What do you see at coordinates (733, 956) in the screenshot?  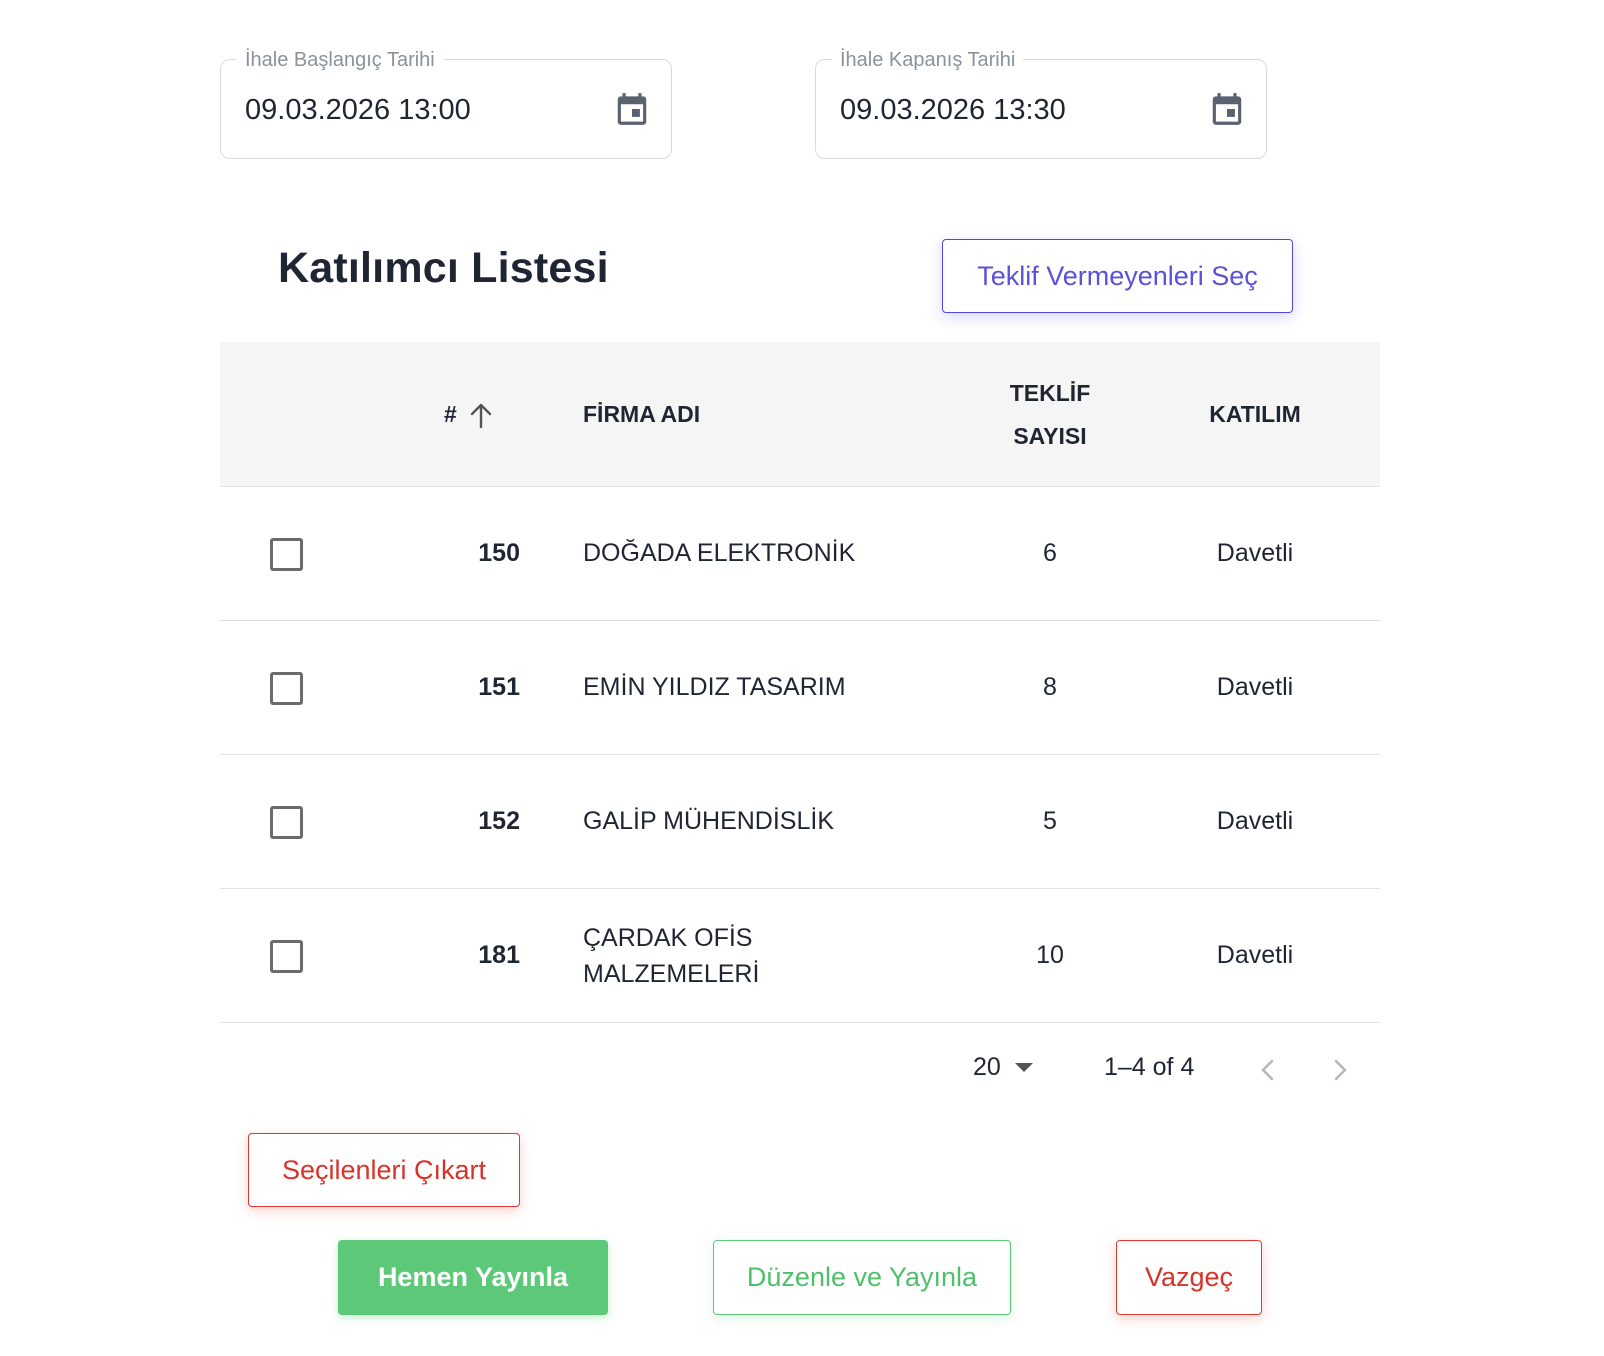 I see `row-firma: ÇARDAK OFİS MALZEMELERİ` at bounding box center [733, 956].